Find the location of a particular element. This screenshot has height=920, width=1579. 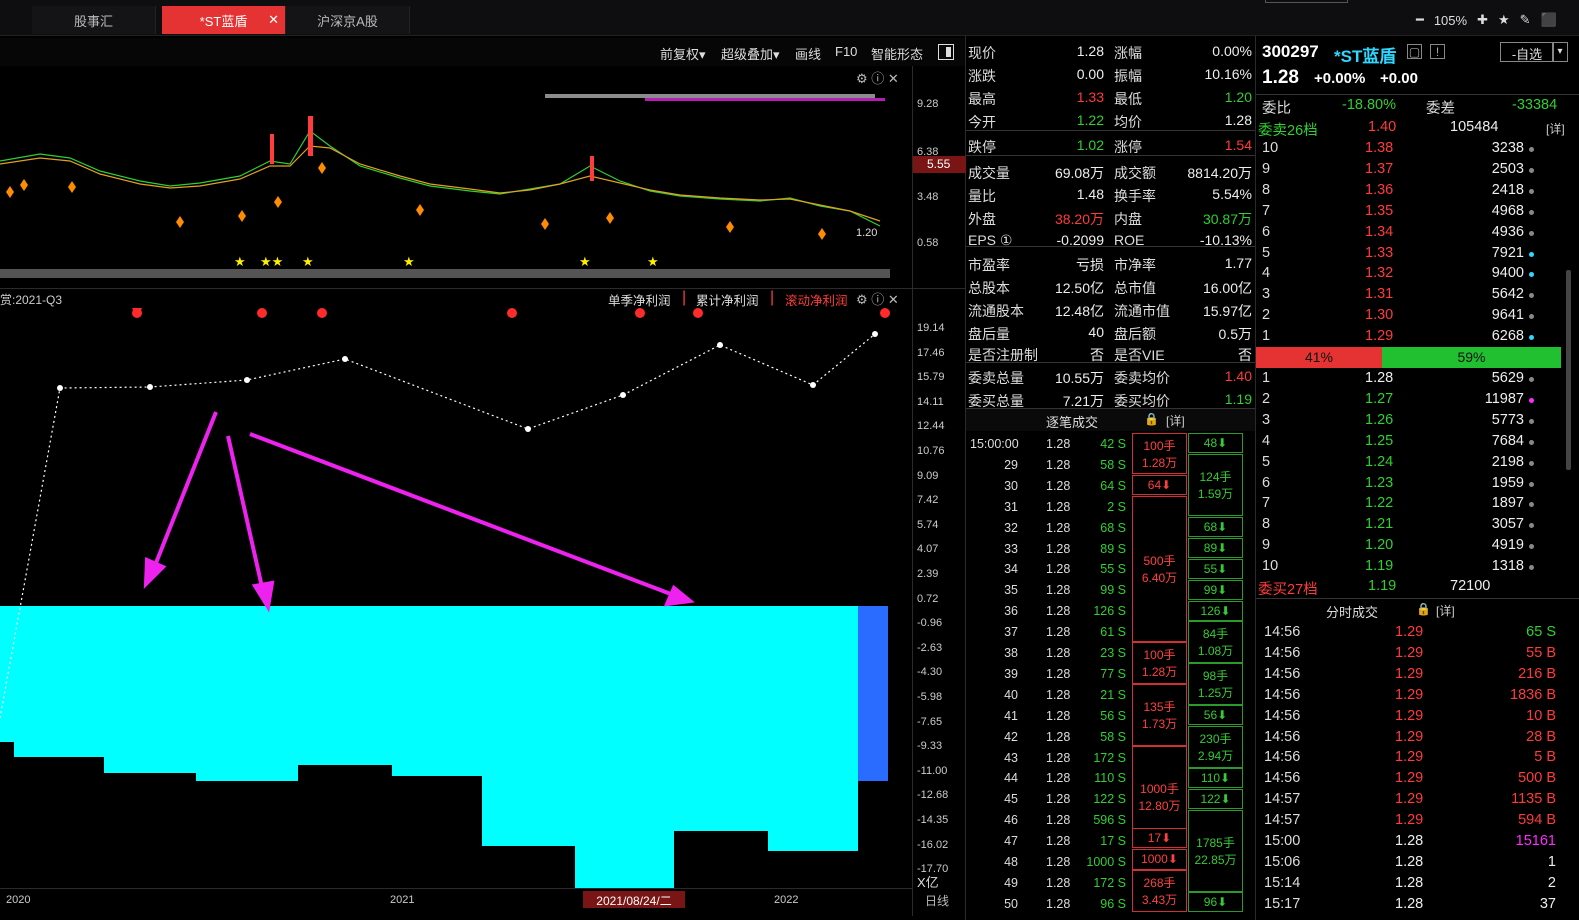

box-line: 98手 is located at coordinates (1215, 676).